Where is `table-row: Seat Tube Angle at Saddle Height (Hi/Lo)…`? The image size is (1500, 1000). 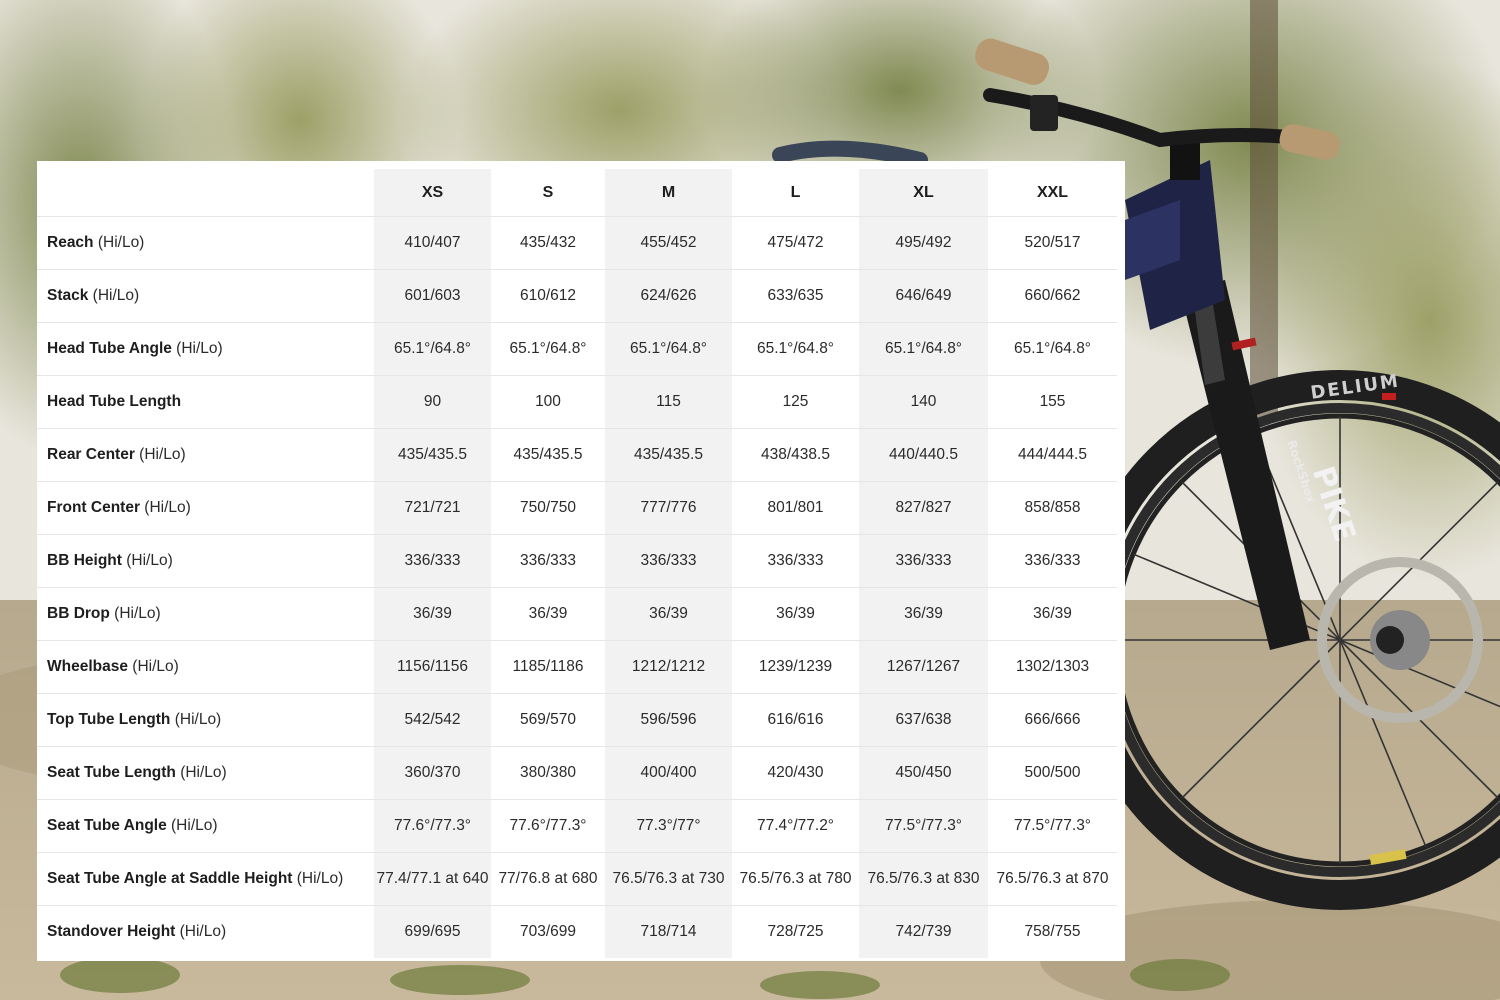 table-row: Seat Tube Angle at Saddle Height (Hi/Lo)… is located at coordinates (577, 879).